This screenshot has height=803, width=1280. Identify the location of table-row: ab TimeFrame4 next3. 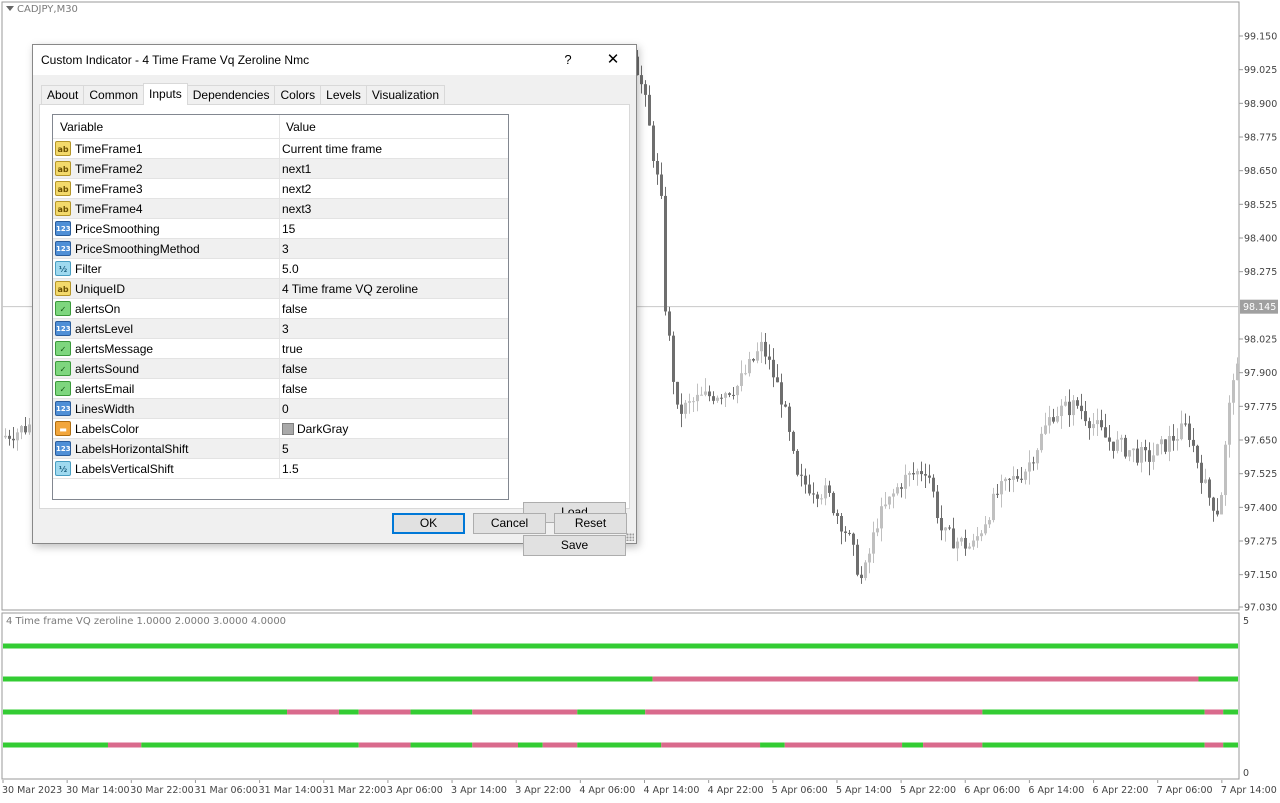
(280, 209).